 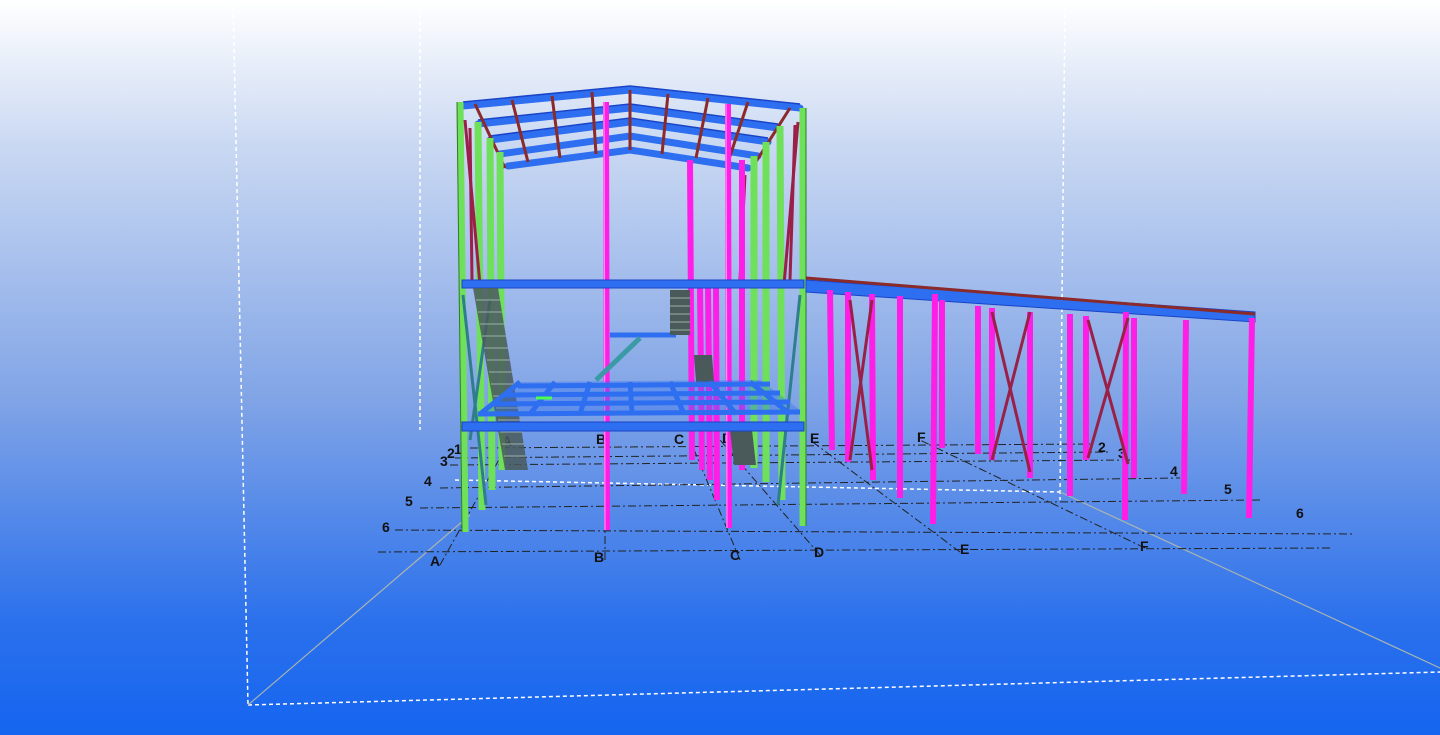 What do you see at coordinates (819, 552) in the screenshot?
I see `grid-label-letter: D` at bounding box center [819, 552].